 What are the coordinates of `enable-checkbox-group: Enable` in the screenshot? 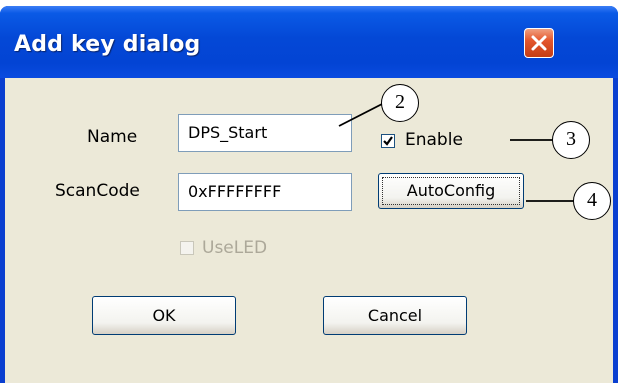 It's located at (434, 141).